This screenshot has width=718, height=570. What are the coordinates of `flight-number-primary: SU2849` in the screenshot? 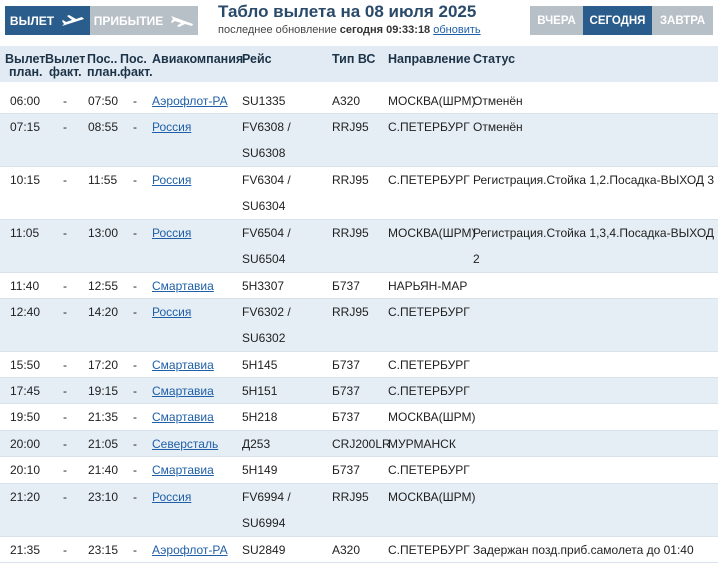 It's located at (264, 550).